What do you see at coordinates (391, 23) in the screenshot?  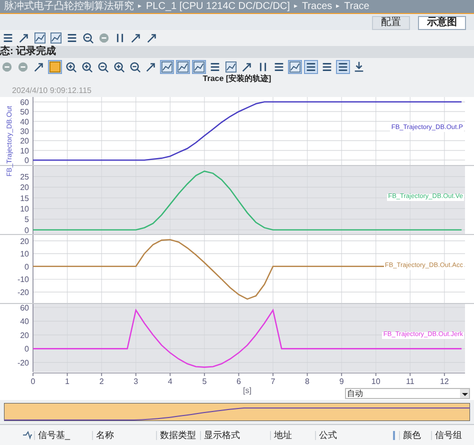 I see `view-tab: 配置` at bounding box center [391, 23].